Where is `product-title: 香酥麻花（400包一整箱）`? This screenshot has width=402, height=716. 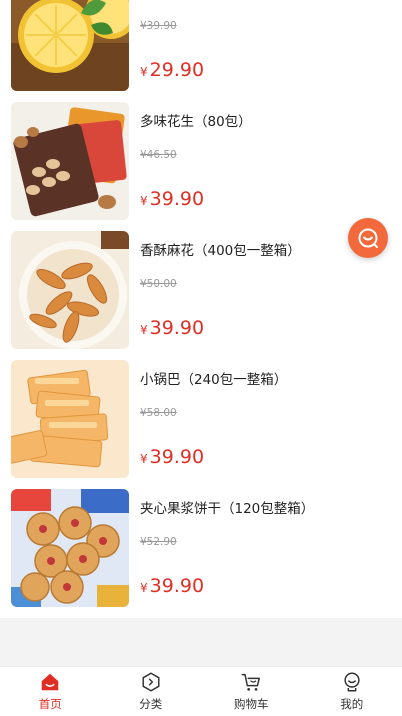 product-title: 香酥麻花（400包一整箱） is located at coordinates (220, 251).